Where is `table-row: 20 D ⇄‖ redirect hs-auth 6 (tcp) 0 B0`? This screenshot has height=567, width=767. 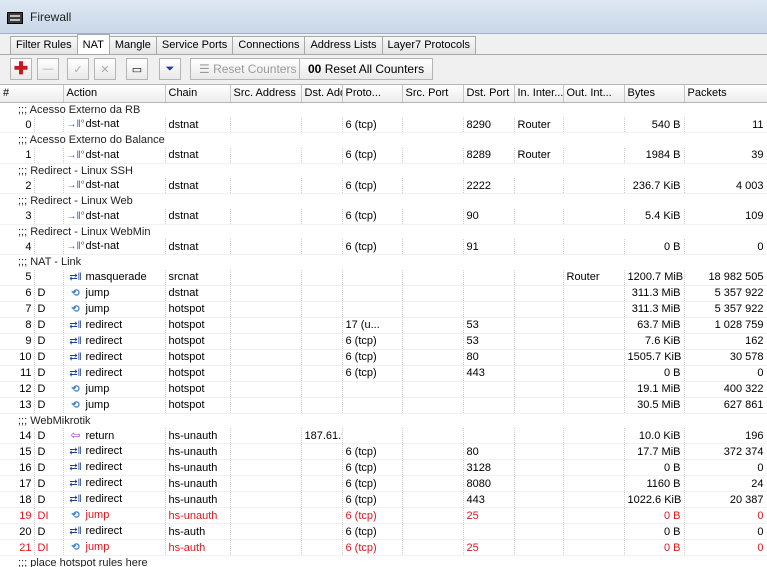
table-row: 20 D ⇄‖ redirect hs-auth 6 (tcp) 0 B0 is located at coordinates (383, 531).